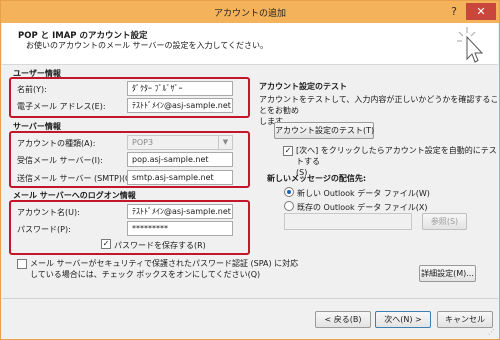  What do you see at coordinates (403, 319) in the screenshot?
I see `next-button: 次へ(N) >` at bounding box center [403, 319].